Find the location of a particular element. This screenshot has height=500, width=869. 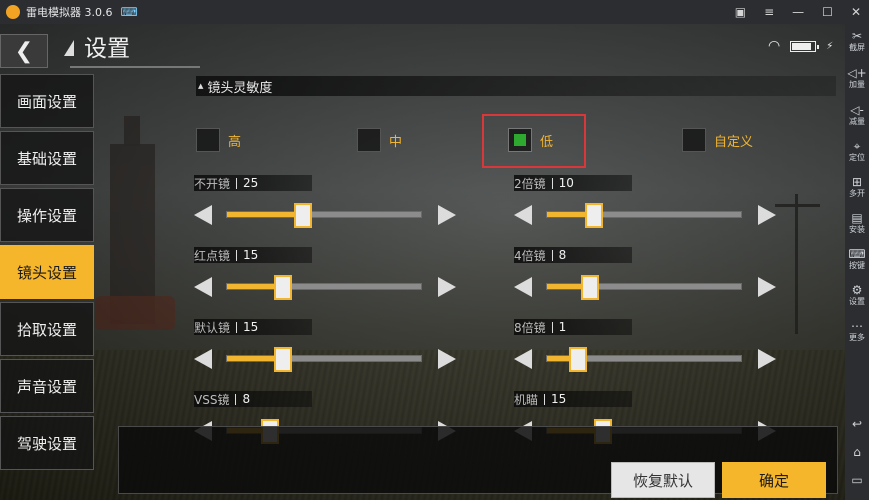

confirm-button: 确定 is located at coordinates (774, 480).